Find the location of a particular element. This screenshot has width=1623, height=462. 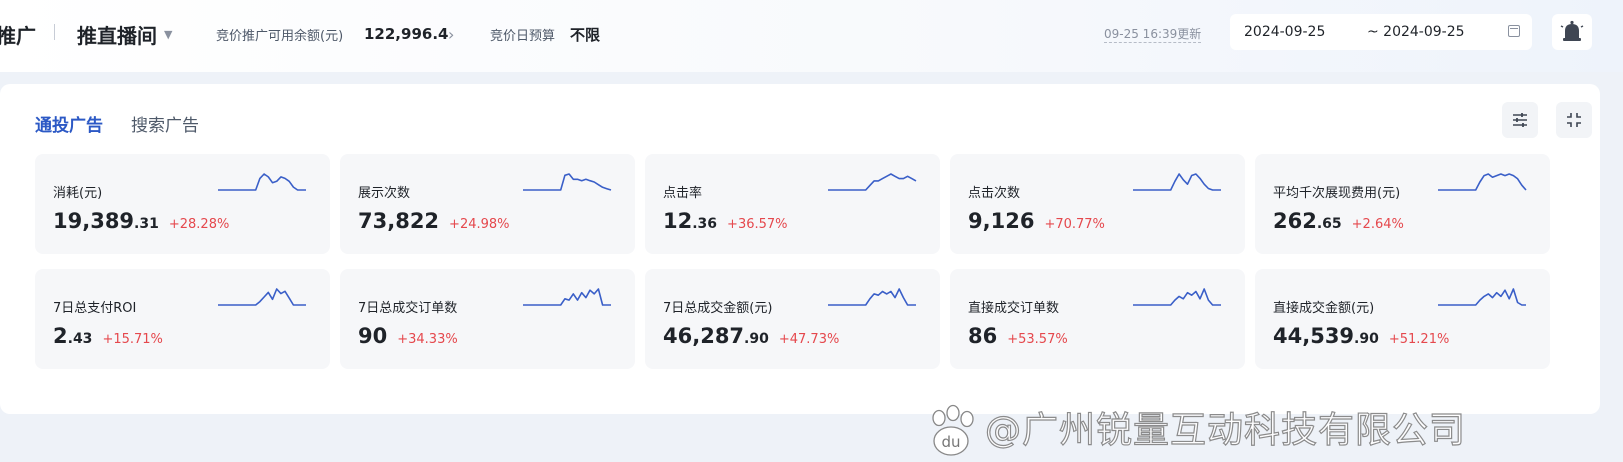

metric-title: 7日总成交金额(元) is located at coordinates (718, 308).